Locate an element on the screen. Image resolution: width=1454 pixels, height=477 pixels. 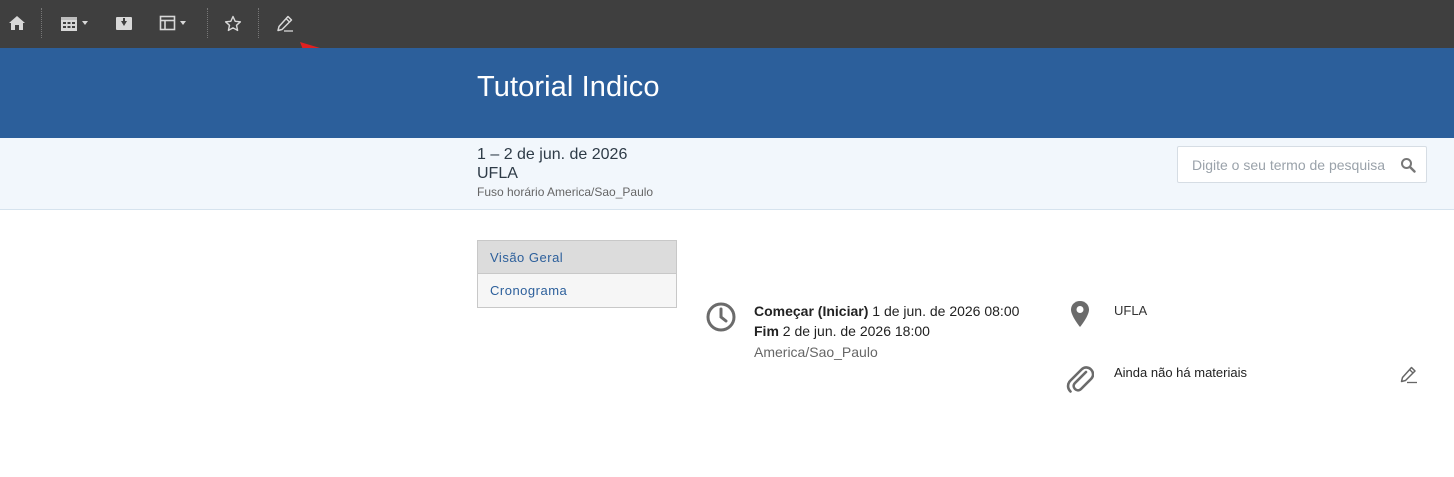
event-timezone: Fuso horário America/Sao_Paulo is located at coordinates (565, 192).